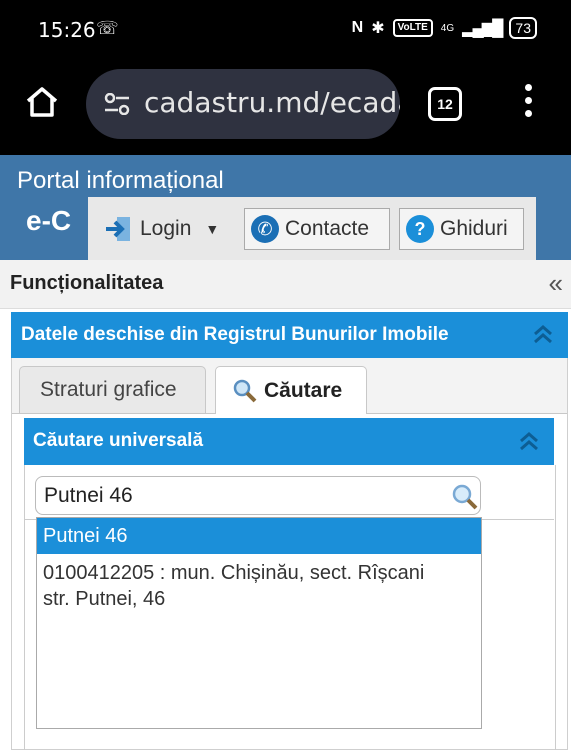 This screenshot has width=571, height=750. What do you see at coordinates (108, 389) in the screenshot?
I see `tab-label: Straturi grafice` at bounding box center [108, 389].